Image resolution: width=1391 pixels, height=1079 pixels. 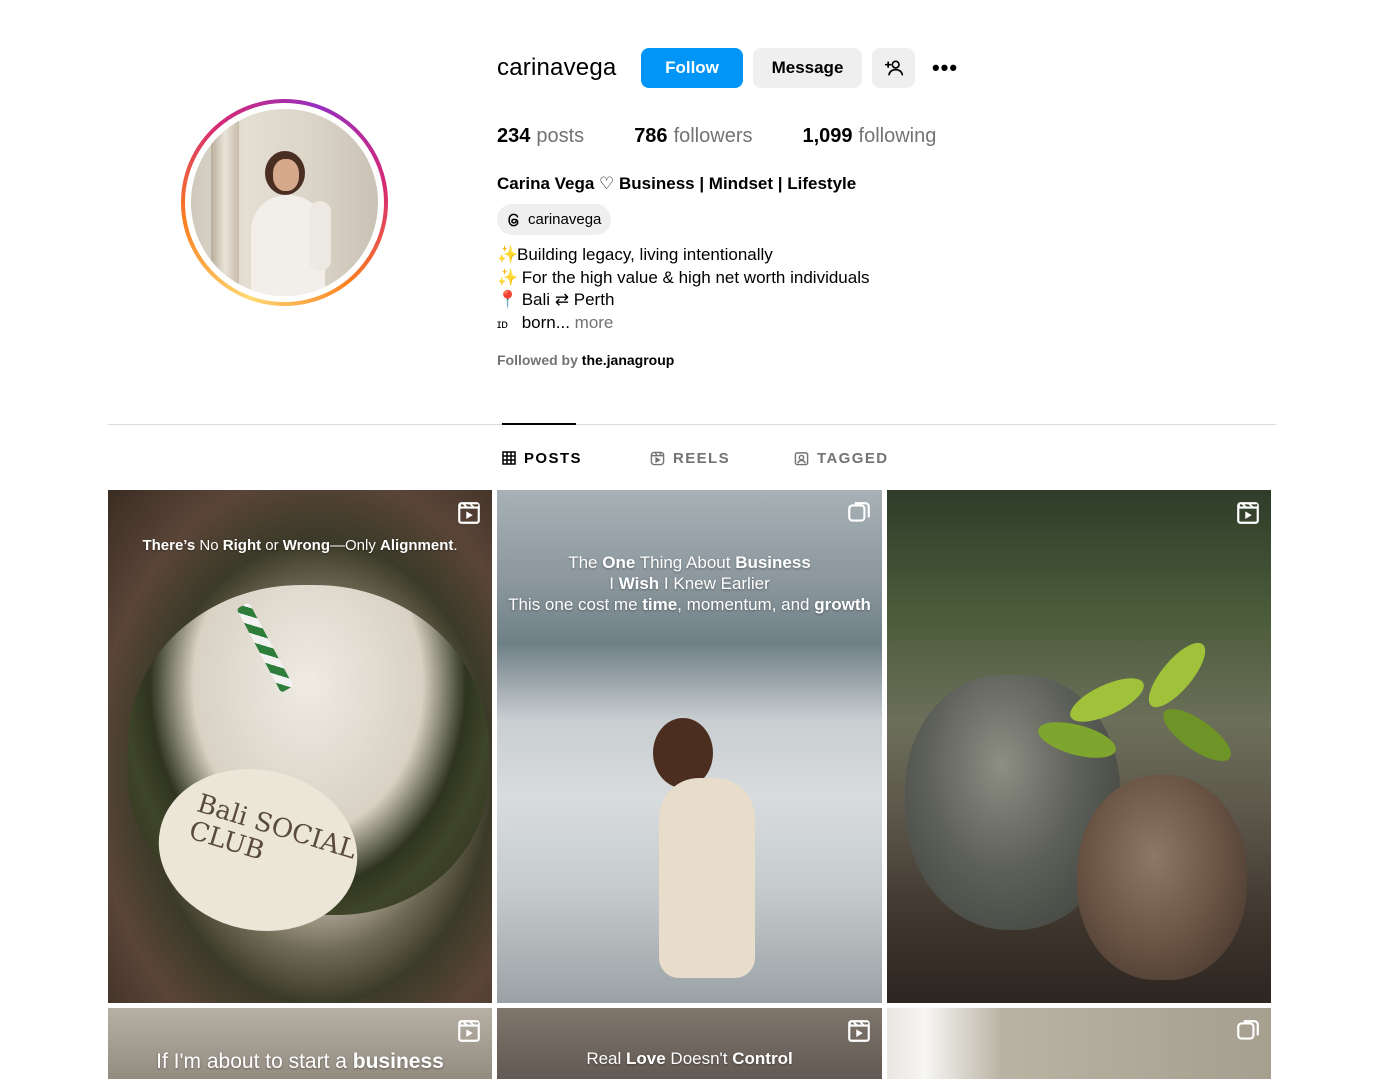 I want to click on caption-text: I, so click(x=614, y=583).